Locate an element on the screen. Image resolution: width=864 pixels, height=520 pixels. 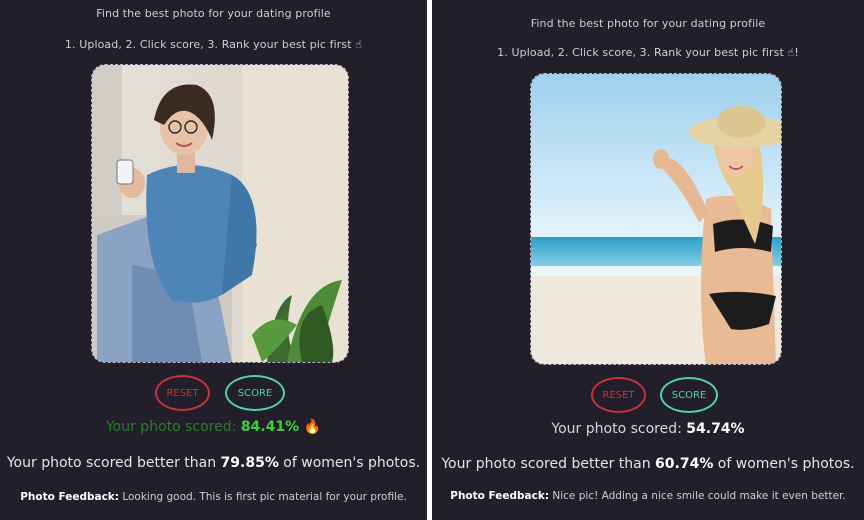
score-value: 84.41% is located at coordinates (270, 427).